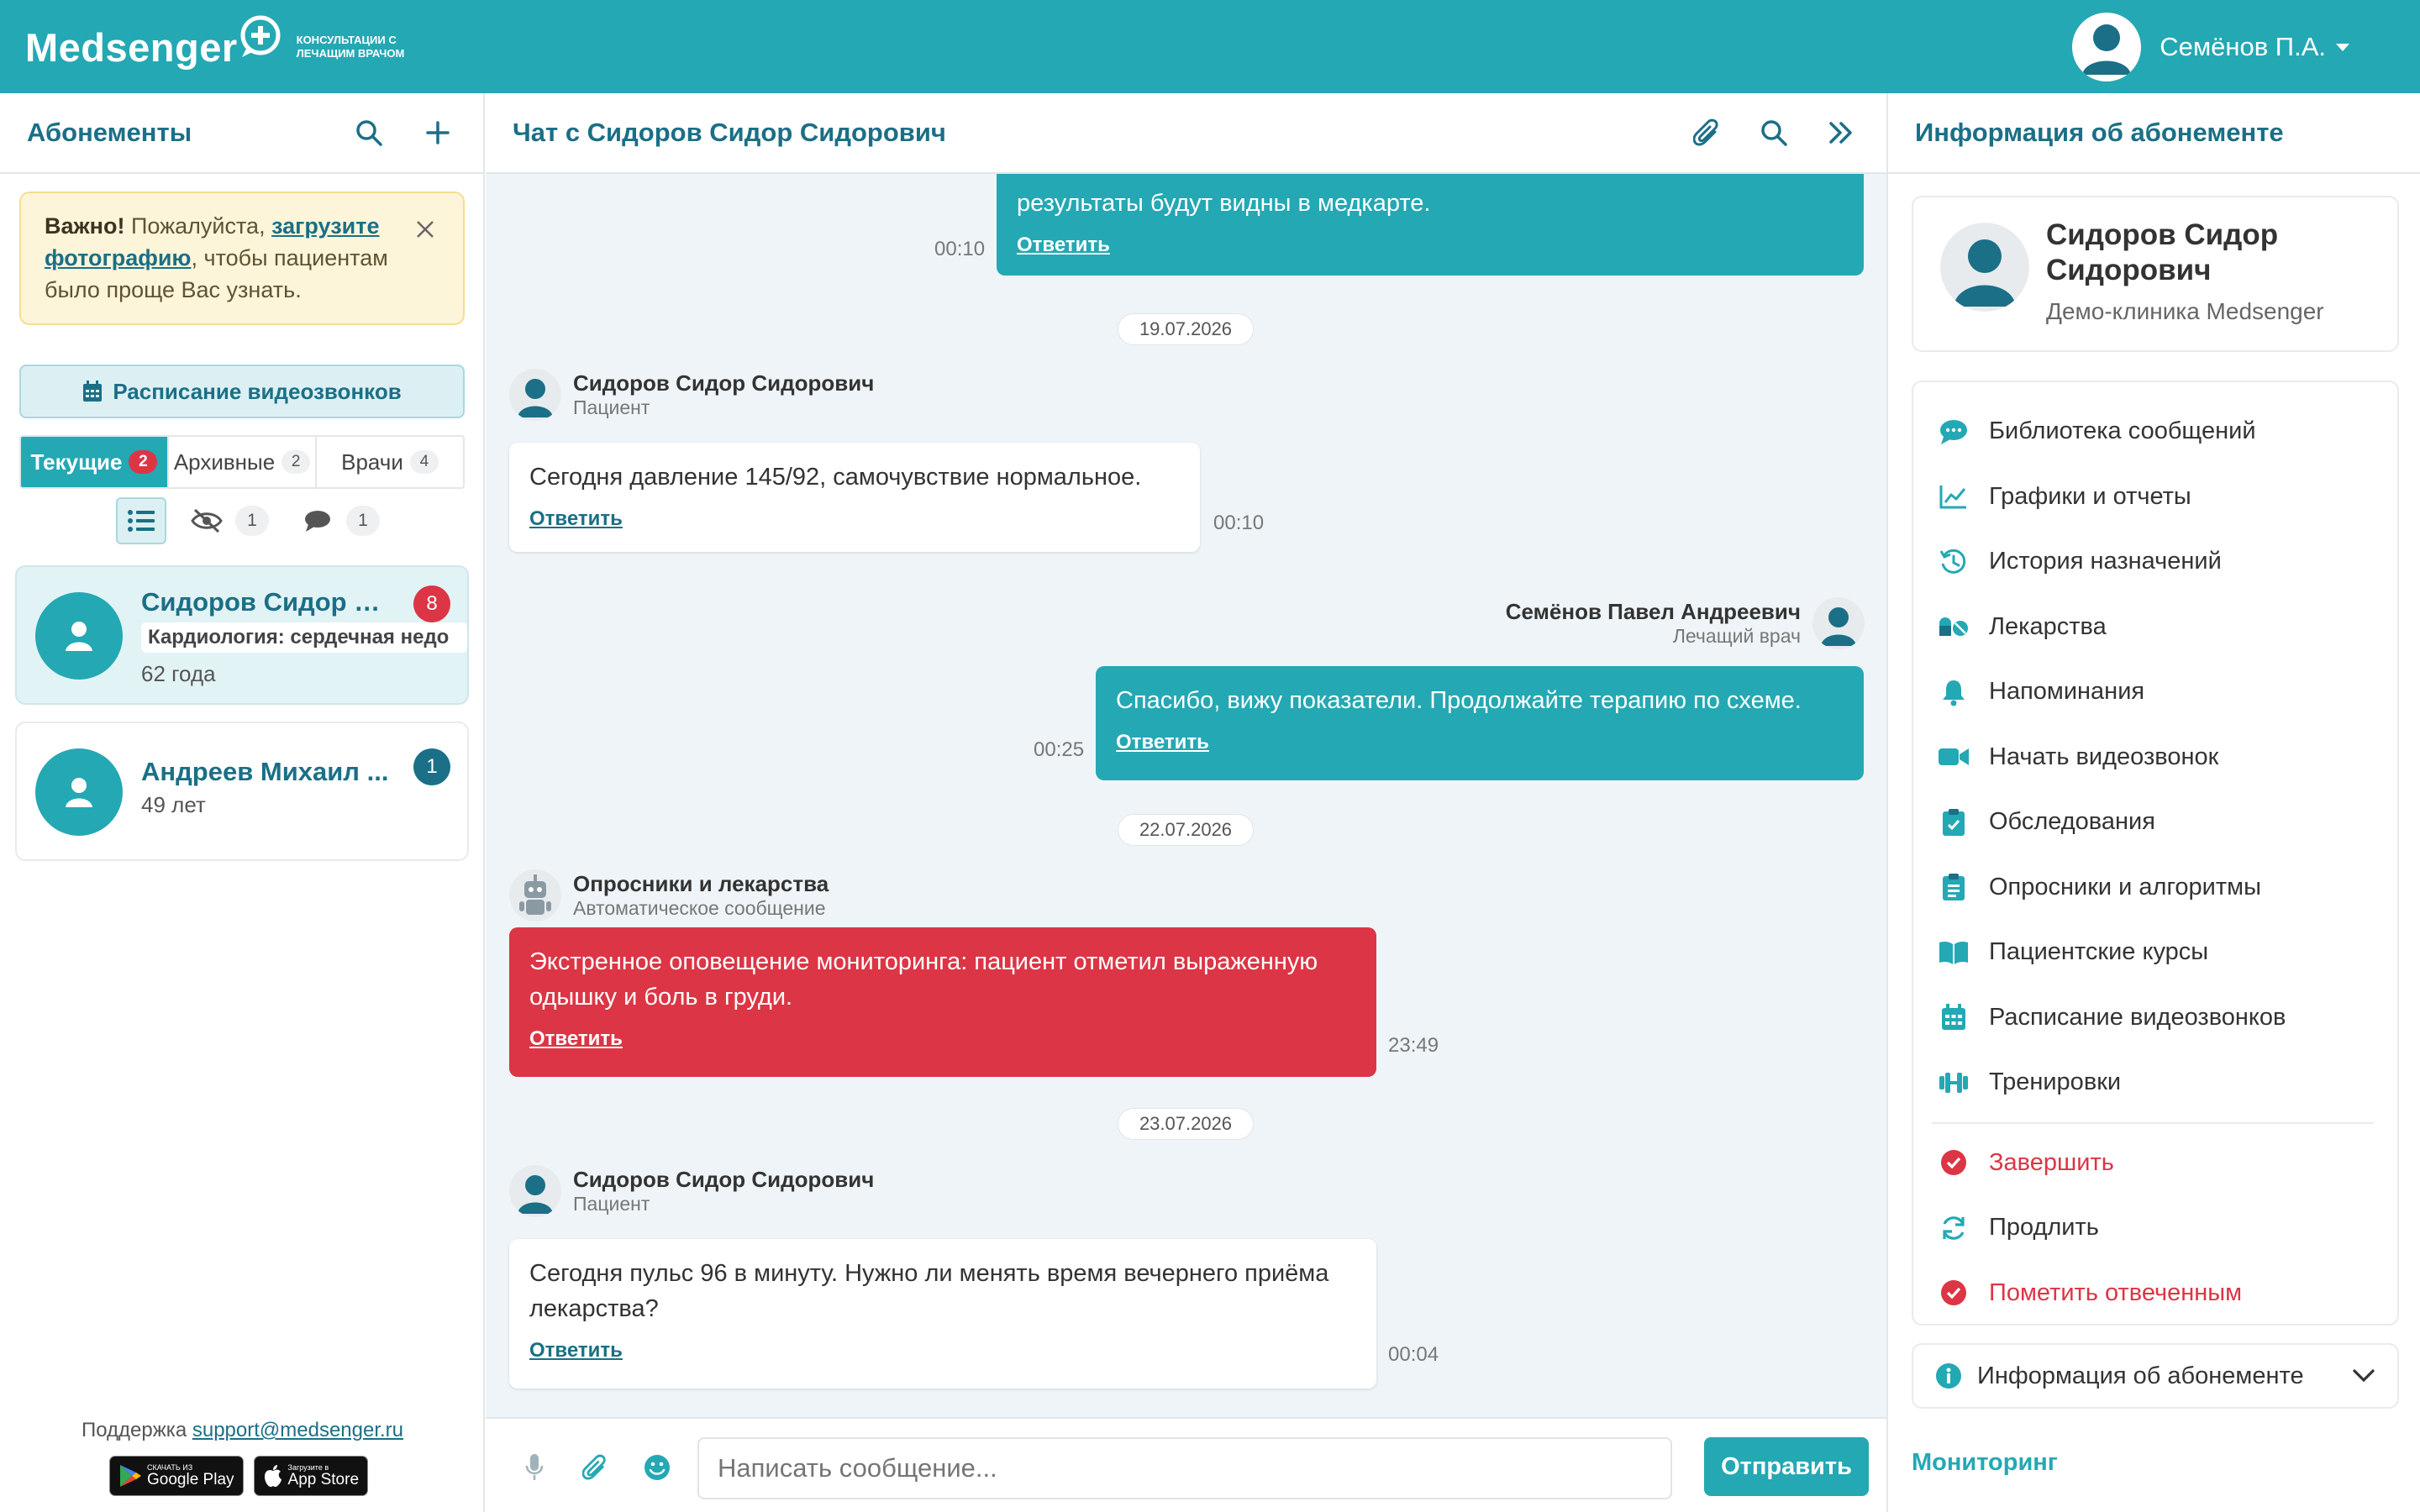 The image size is (2420, 1512). I want to click on search-icon, so click(368, 132).